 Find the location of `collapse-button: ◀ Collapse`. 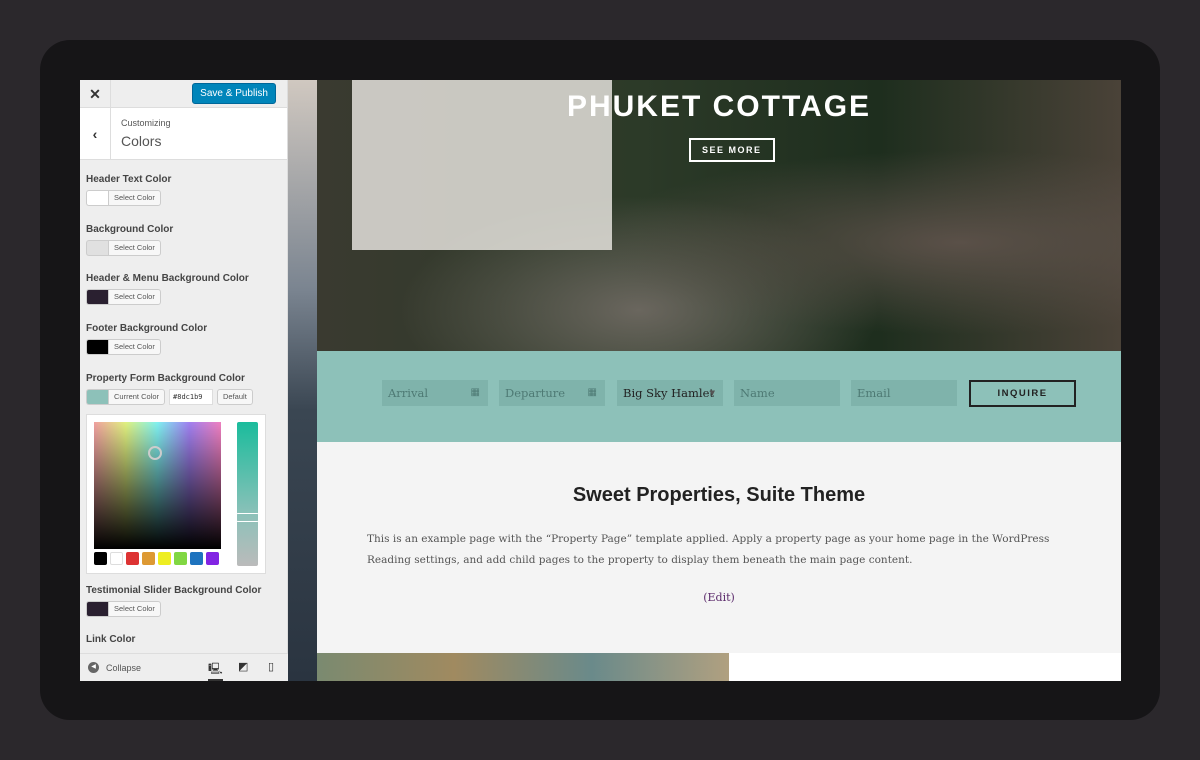

collapse-button: ◀ Collapse is located at coordinates (114, 667).